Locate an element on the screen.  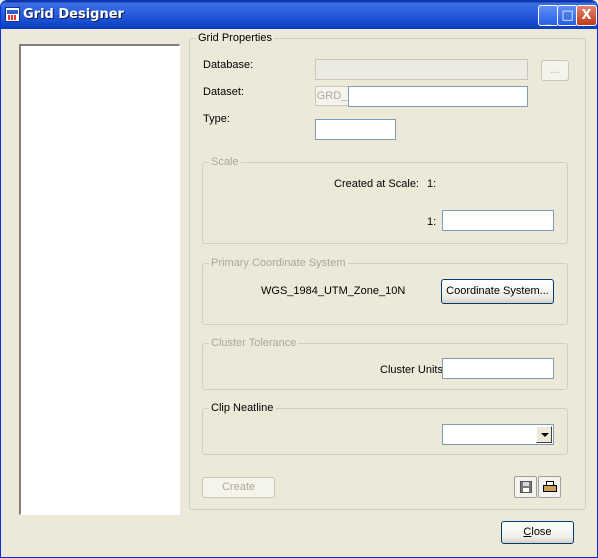
created-at-scale-value: 1: is located at coordinates (432, 184).